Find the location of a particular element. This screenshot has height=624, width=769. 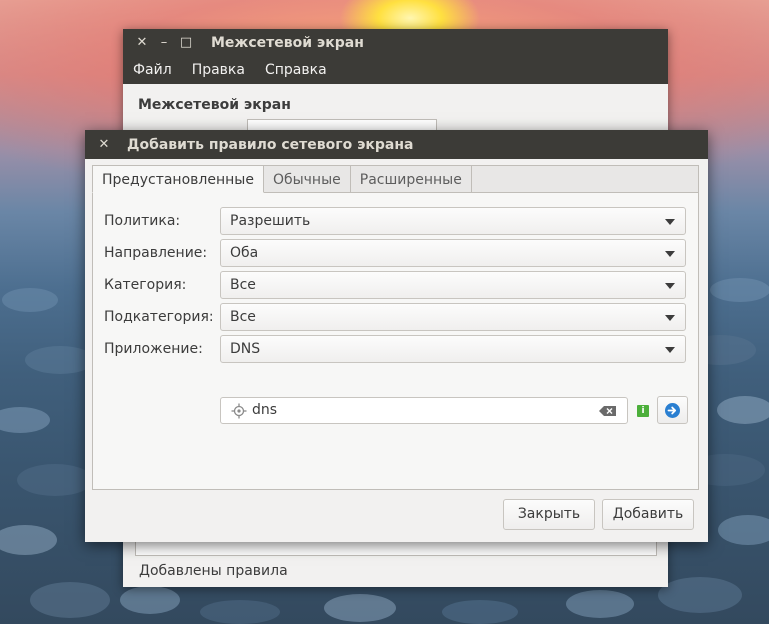

search-value: dns is located at coordinates (265, 410).